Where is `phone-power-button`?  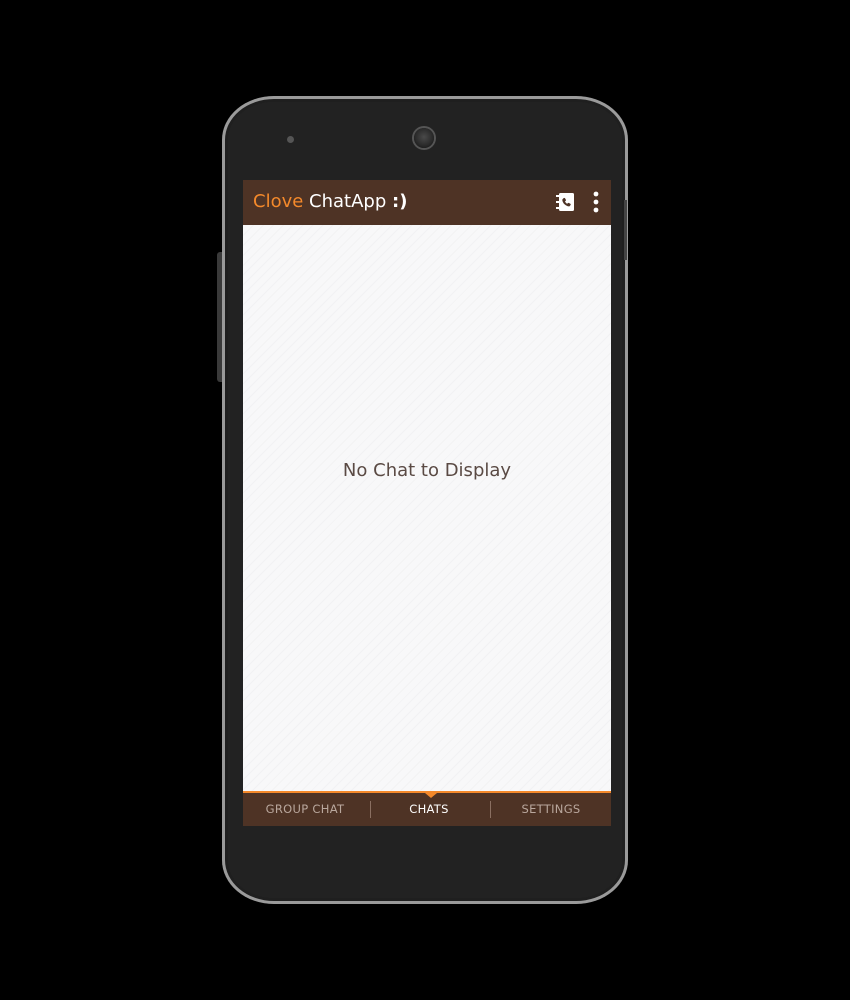
phone-power-button is located at coordinates (625, 230).